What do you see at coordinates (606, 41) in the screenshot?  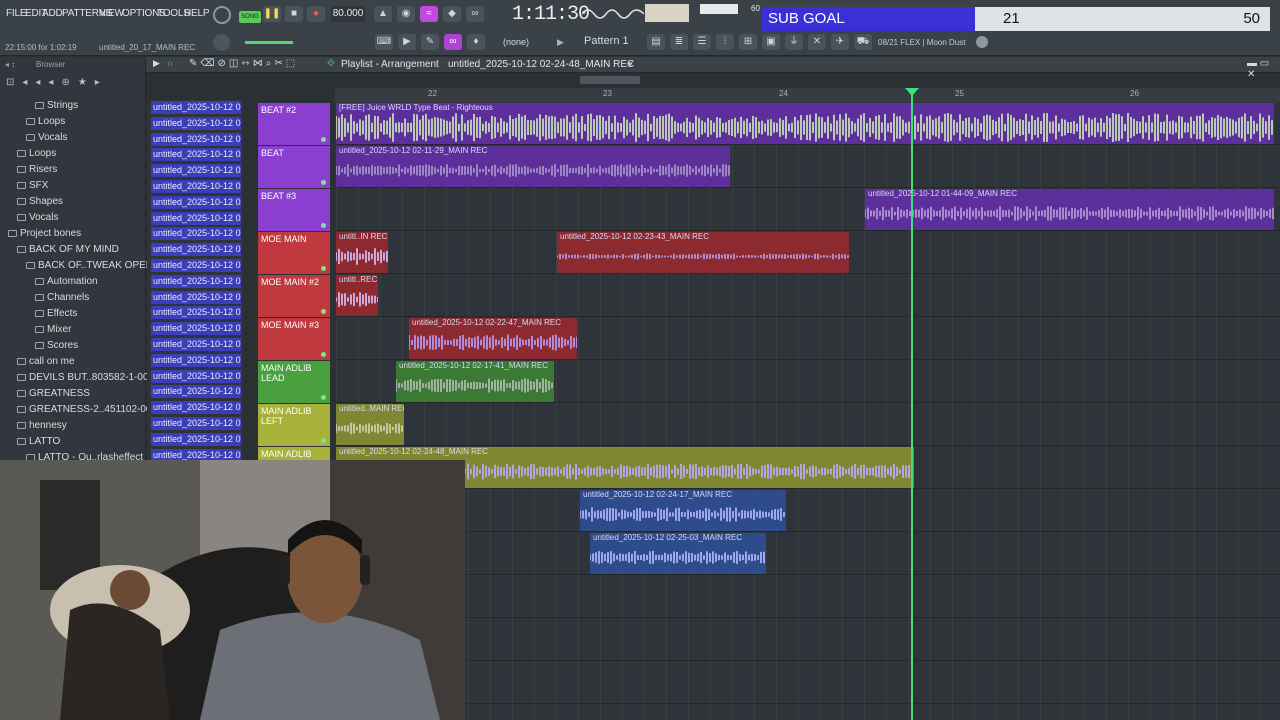 I see `pattern-selector: Pattern 1` at bounding box center [606, 41].